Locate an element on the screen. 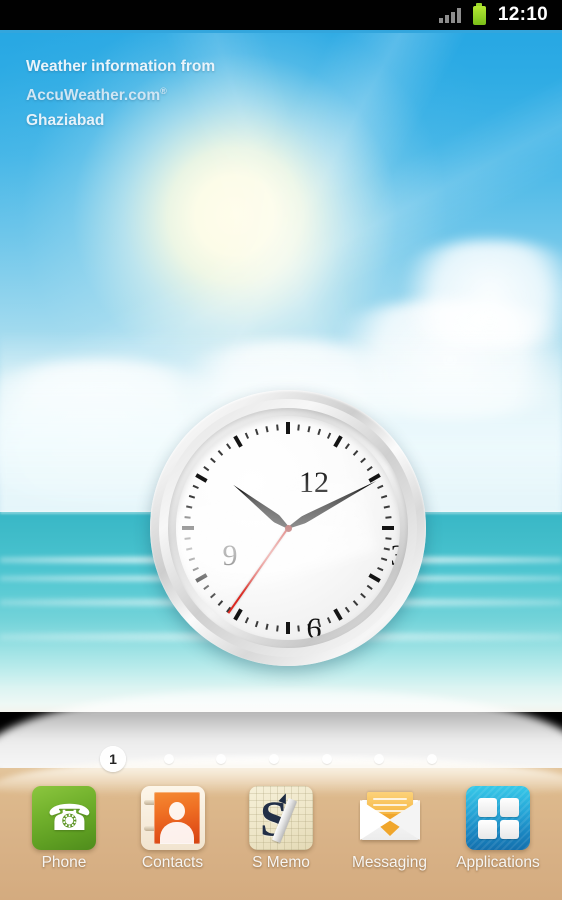  contacts-panel is located at coordinates (176, 818).